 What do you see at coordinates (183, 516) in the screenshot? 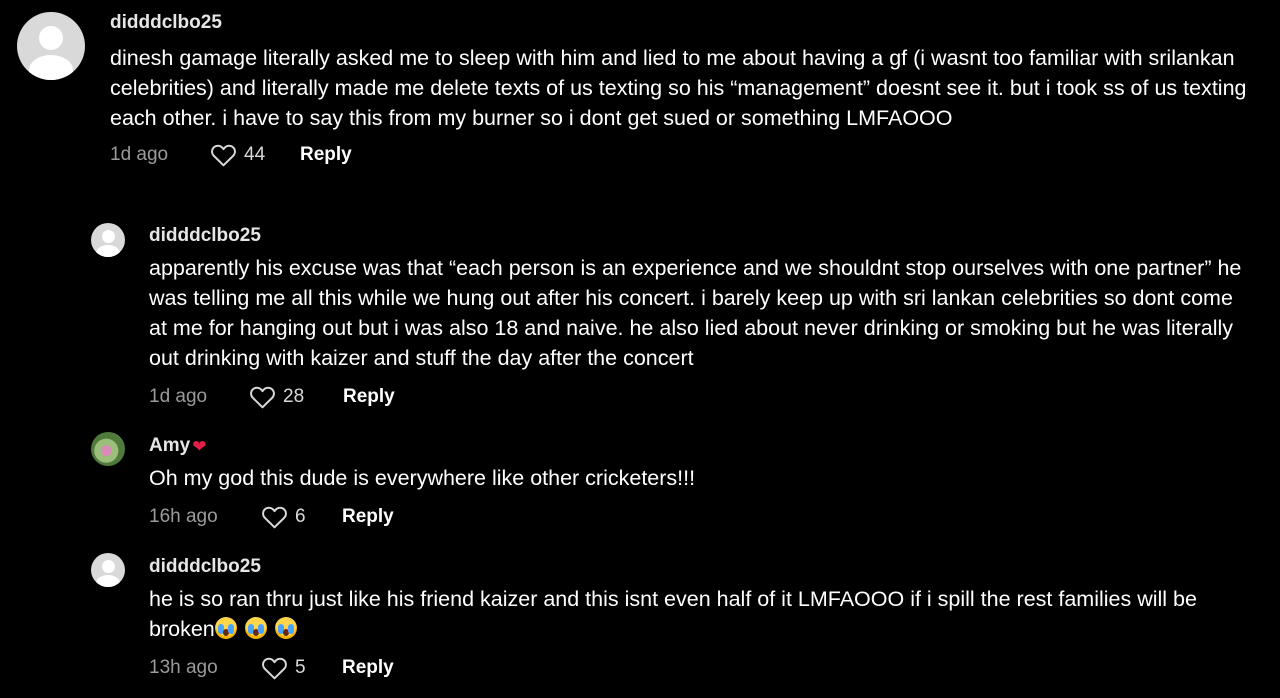
I see `comment-timestamp: 16h ago` at bounding box center [183, 516].